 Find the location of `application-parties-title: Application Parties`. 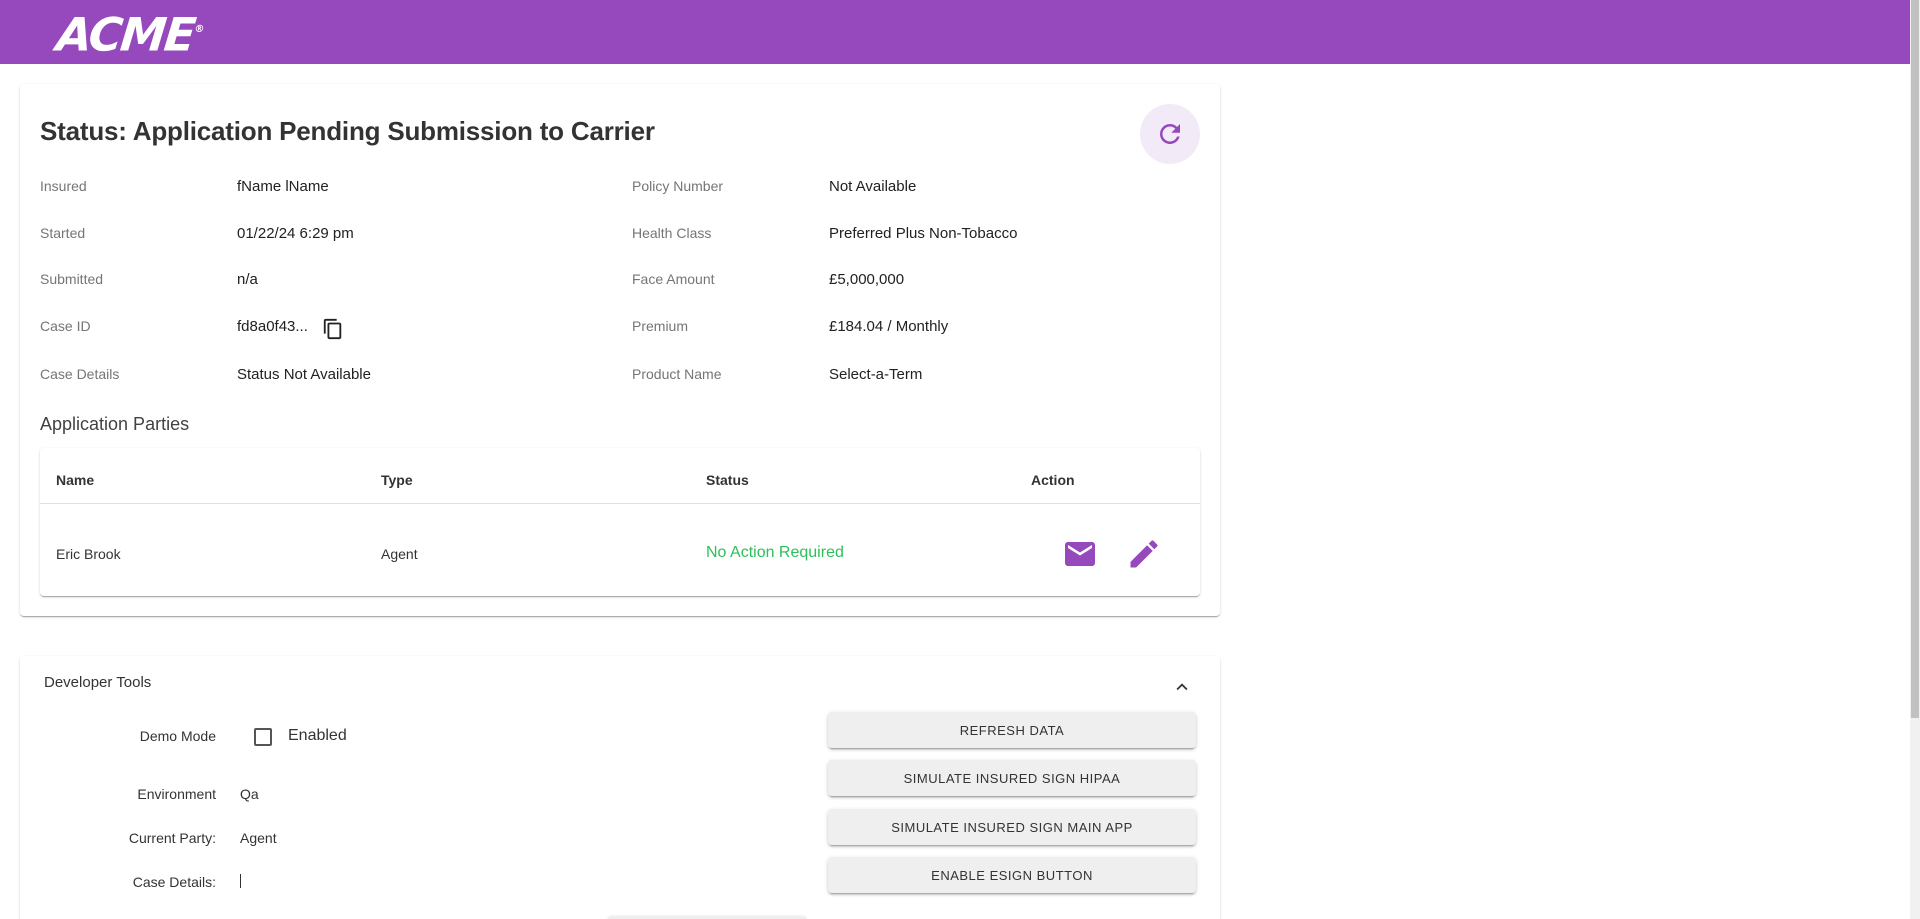

application-parties-title: Application Parties is located at coordinates (115, 424).